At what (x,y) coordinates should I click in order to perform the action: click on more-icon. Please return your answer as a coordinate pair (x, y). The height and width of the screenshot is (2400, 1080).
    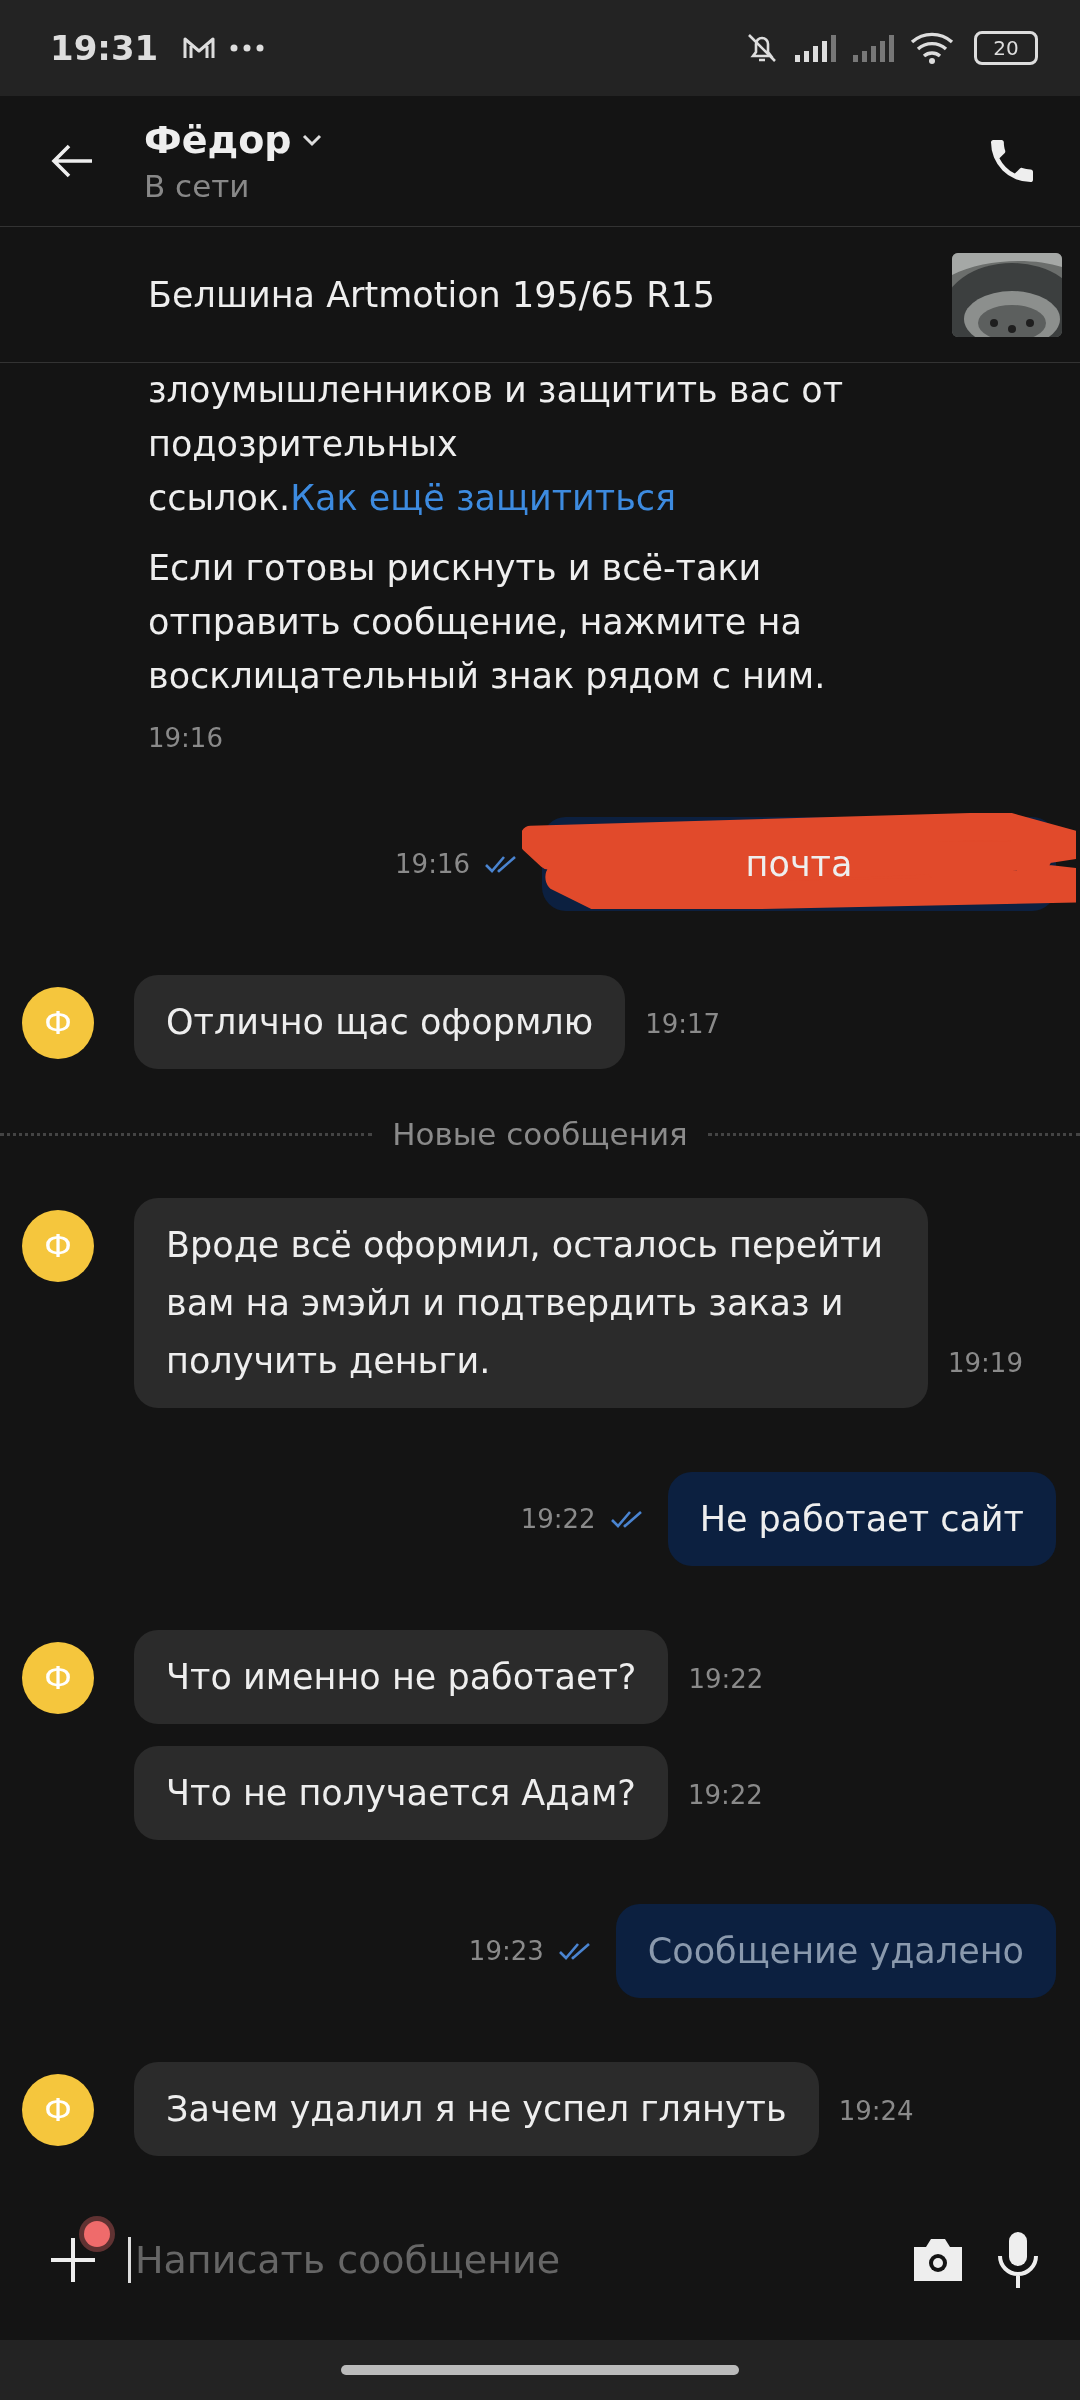
    Looking at the image, I should click on (247, 48).